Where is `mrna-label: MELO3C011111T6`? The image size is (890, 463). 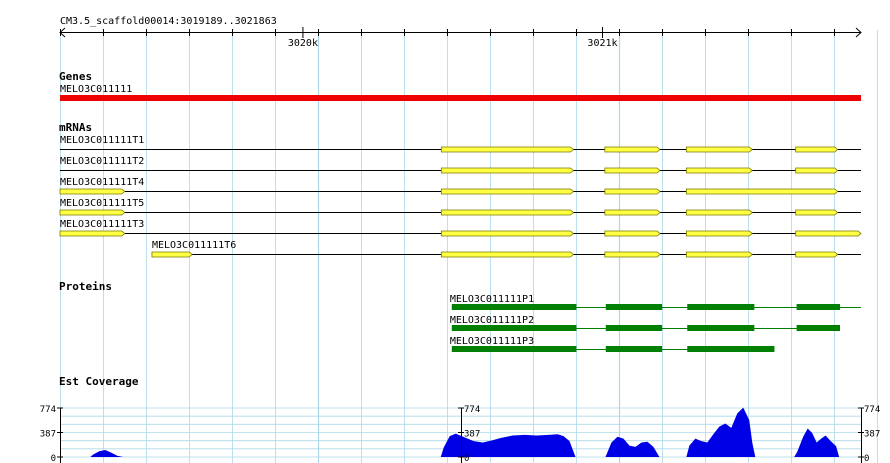 mrna-label: MELO3C011111T6 is located at coordinates (194, 245).